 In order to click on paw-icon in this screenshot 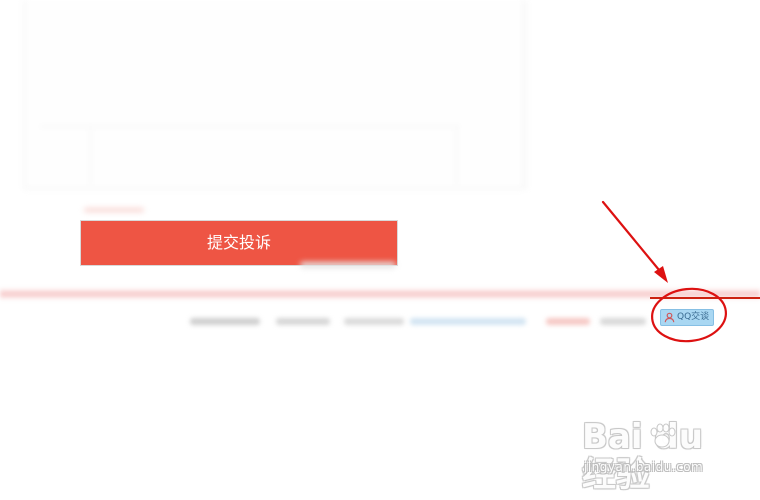, I will do `click(663, 435)`.